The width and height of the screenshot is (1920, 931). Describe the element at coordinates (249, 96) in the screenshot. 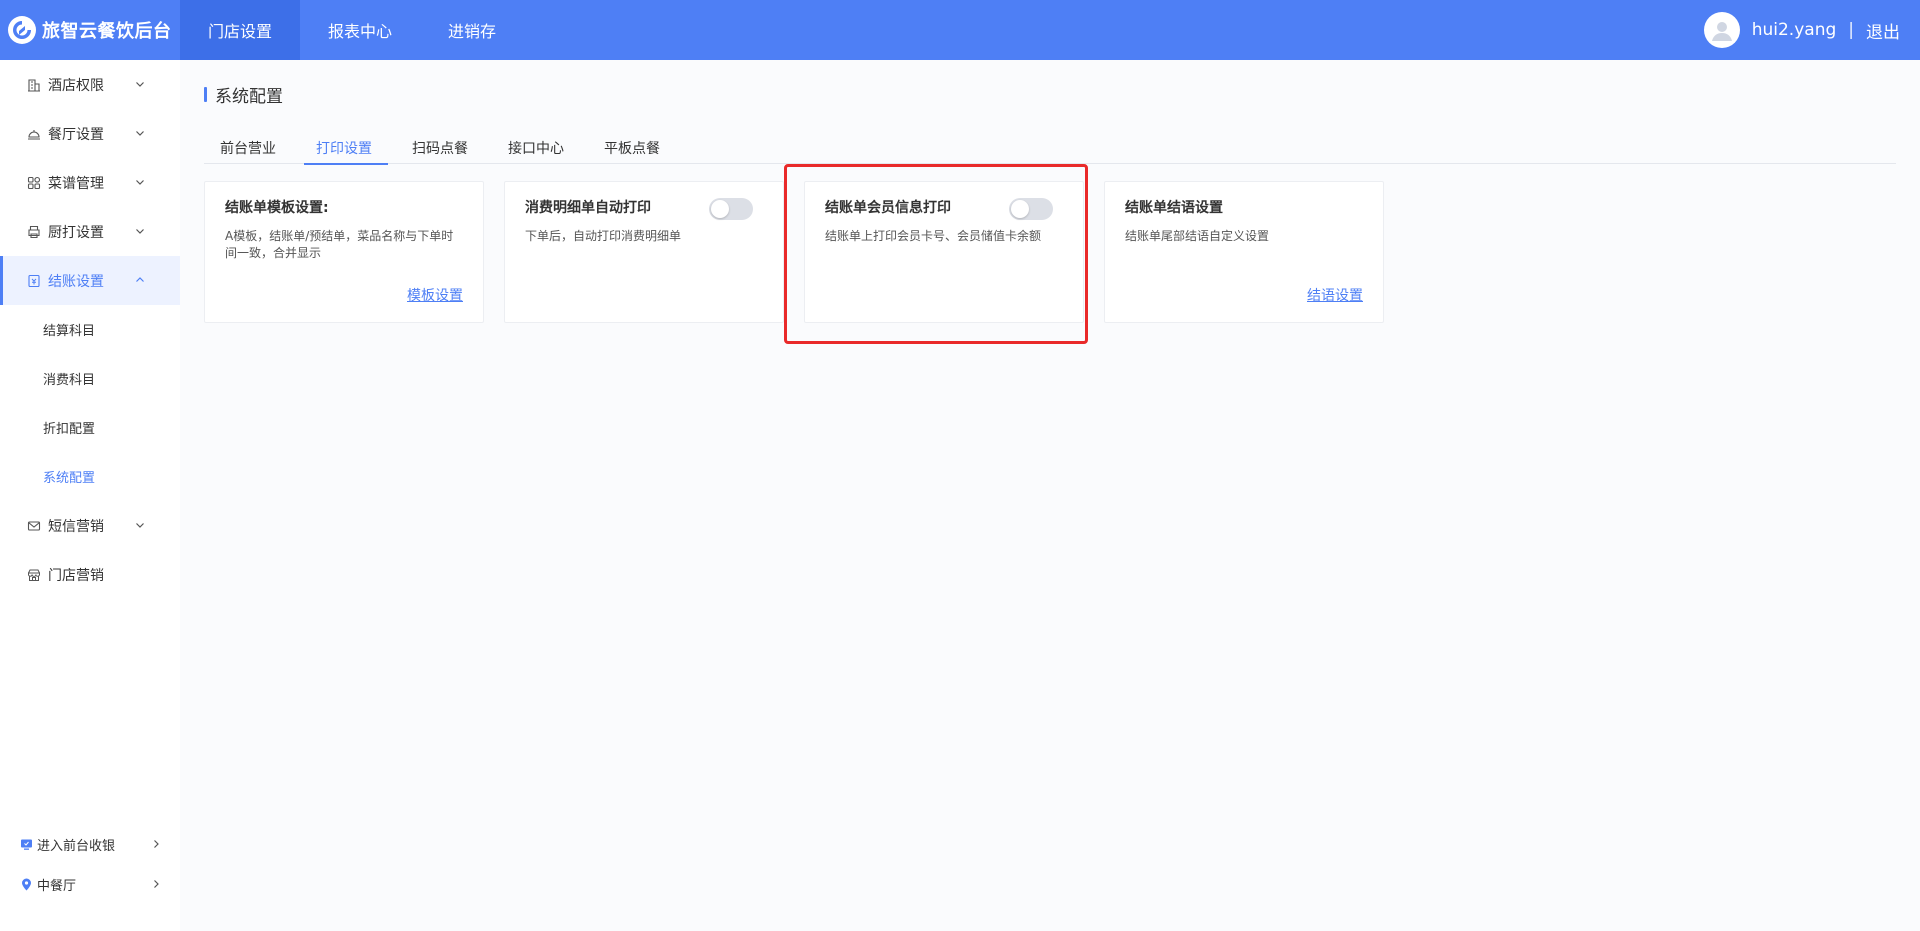

I see `page-title-text: 系统配置` at that location.